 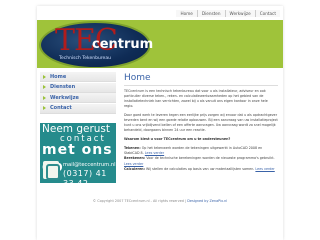 What do you see at coordinates (135, 158) in the screenshot?
I see `news-label: Berekenen:` at bounding box center [135, 158].